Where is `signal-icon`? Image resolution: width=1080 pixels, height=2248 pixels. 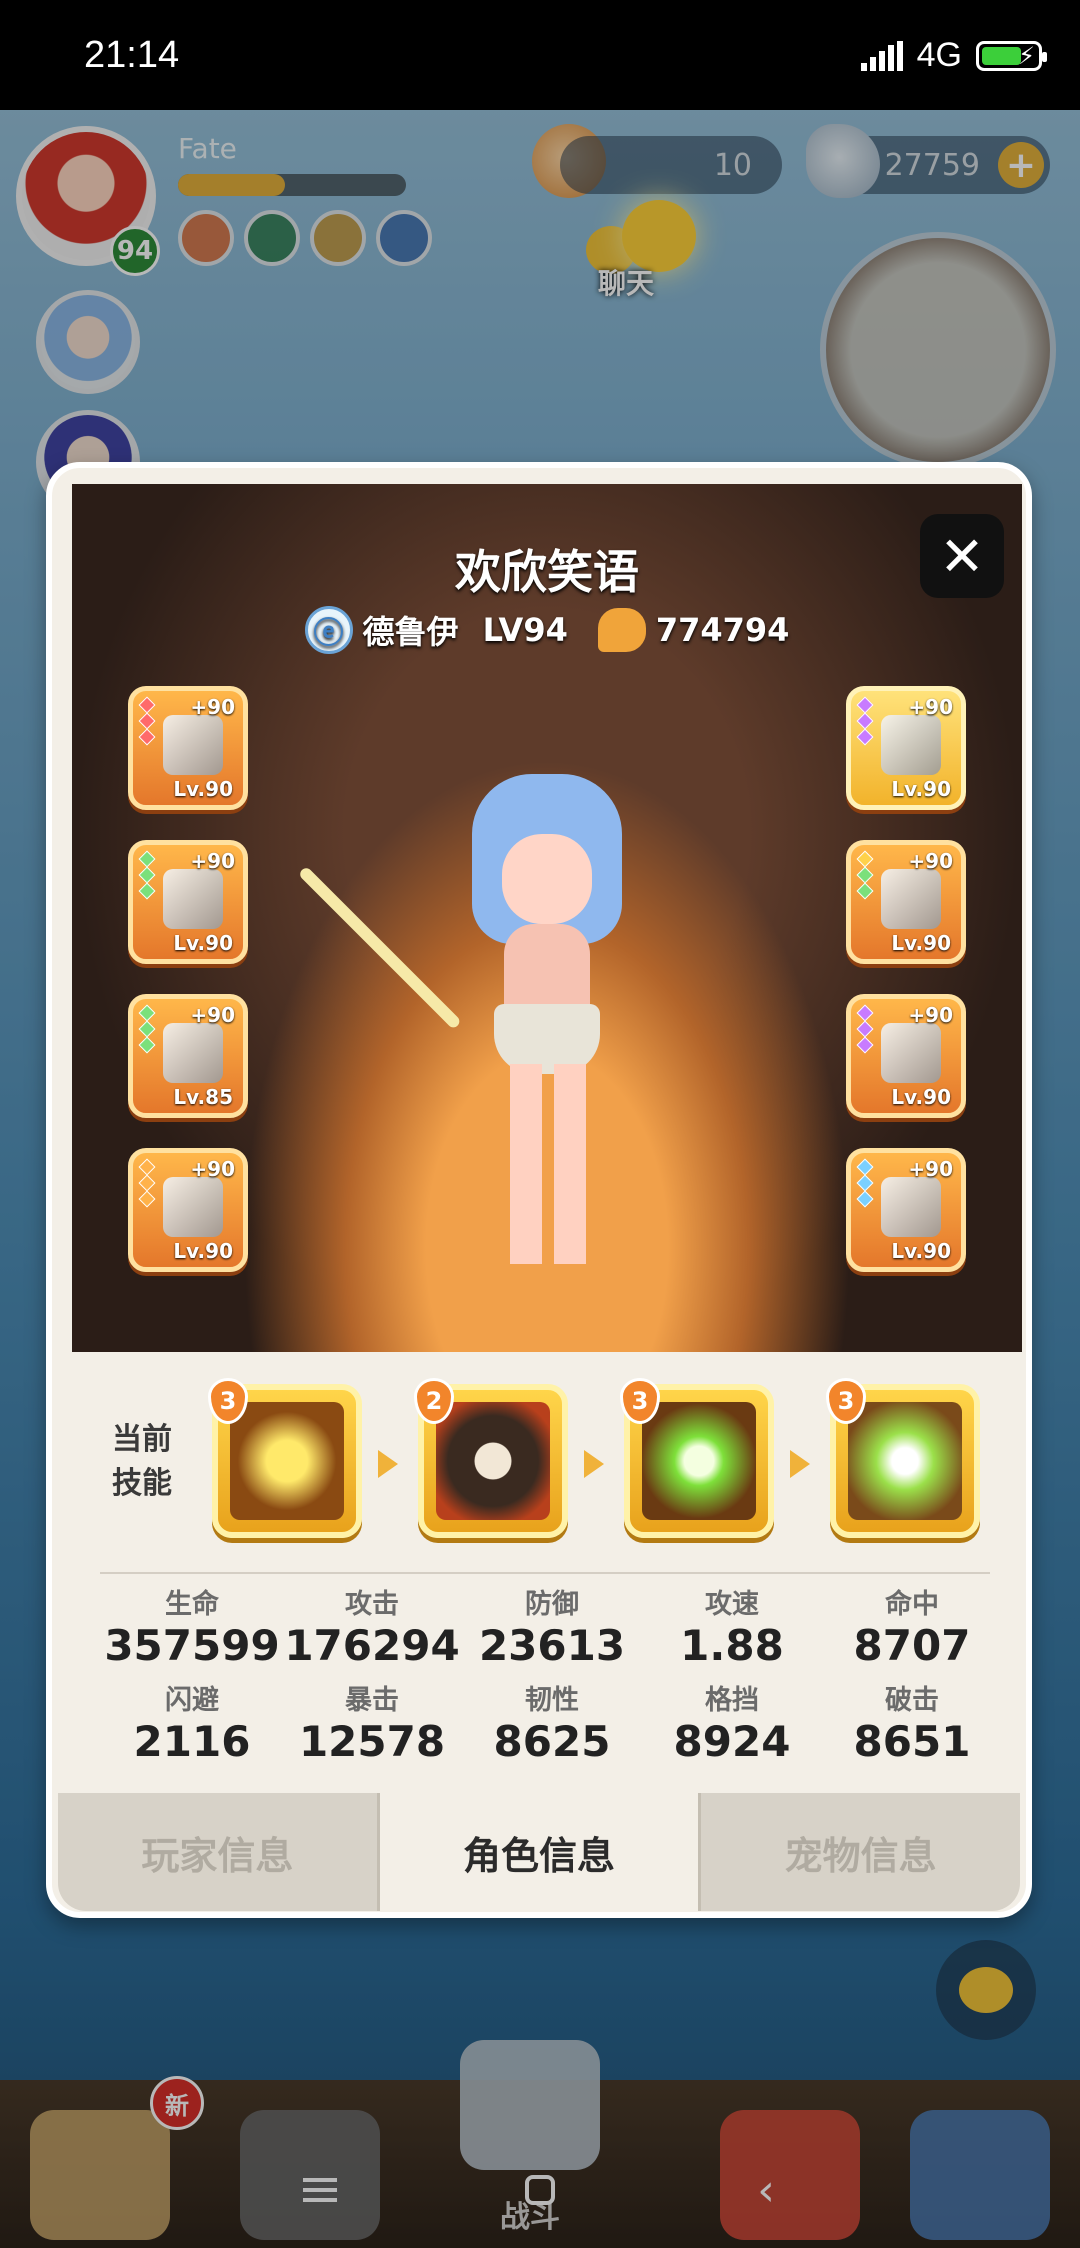 signal-icon is located at coordinates (881, 55).